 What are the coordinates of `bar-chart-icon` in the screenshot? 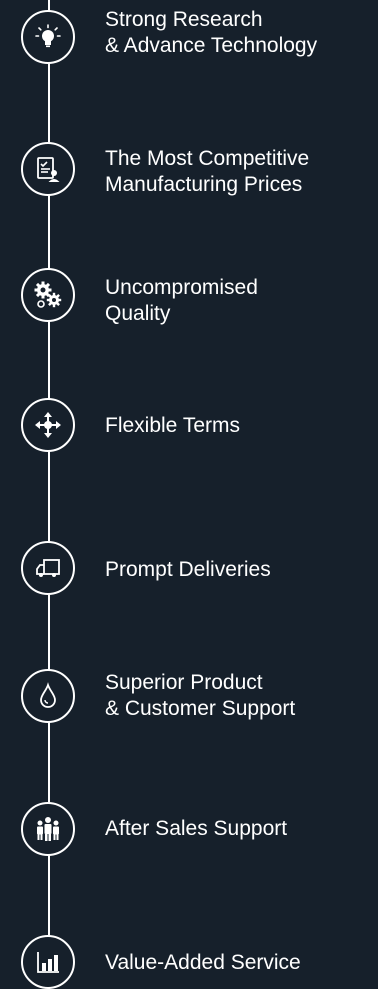 It's located at (48, 962).